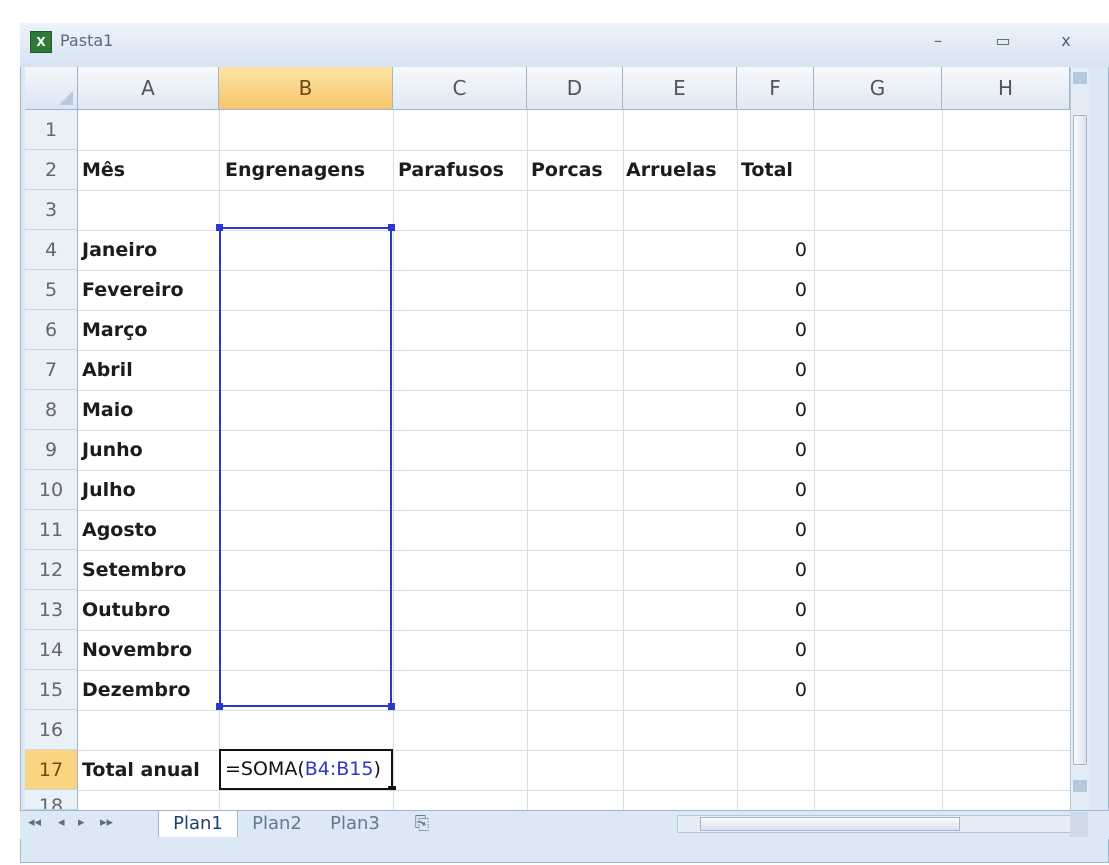  Describe the element at coordinates (198, 824) in the screenshot. I see `sheet-tab-plan1: Plan1` at that location.